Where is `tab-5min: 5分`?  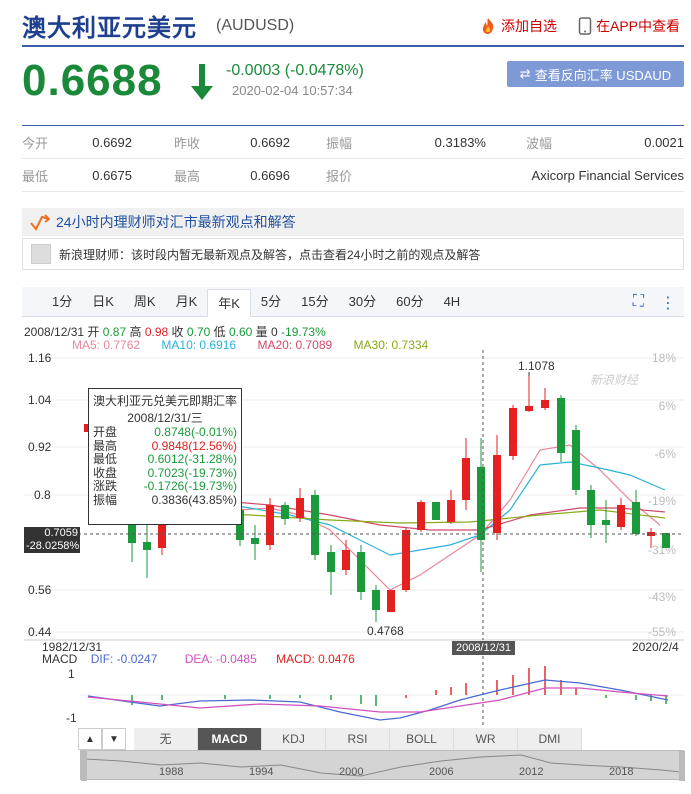
tab-5min: 5分 is located at coordinates (271, 302).